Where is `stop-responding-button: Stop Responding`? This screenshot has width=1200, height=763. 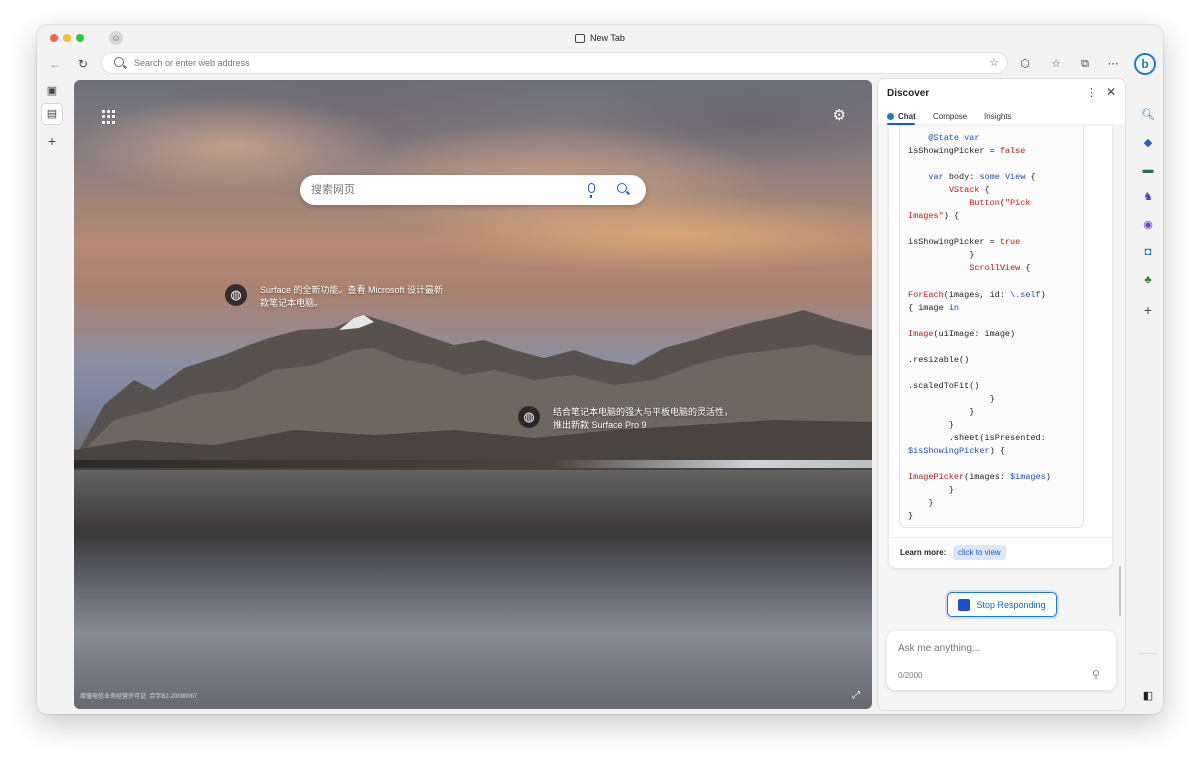
stop-responding-button: Stop Responding is located at coordinates (1002, 604).